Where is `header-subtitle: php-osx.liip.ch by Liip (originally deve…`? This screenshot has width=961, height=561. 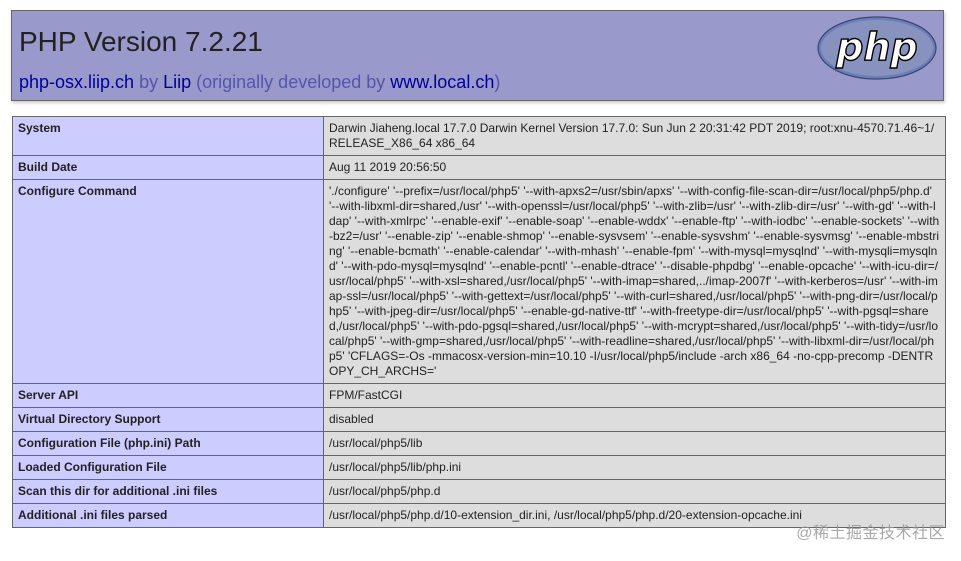
header-subtitle: php-osx.liip.ch by Liip (originally deve… is located at coordinates (259, 82).